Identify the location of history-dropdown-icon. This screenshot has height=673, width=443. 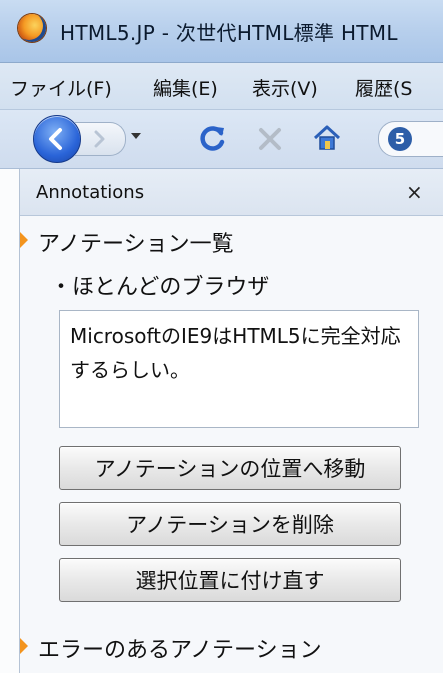
(136, 136).